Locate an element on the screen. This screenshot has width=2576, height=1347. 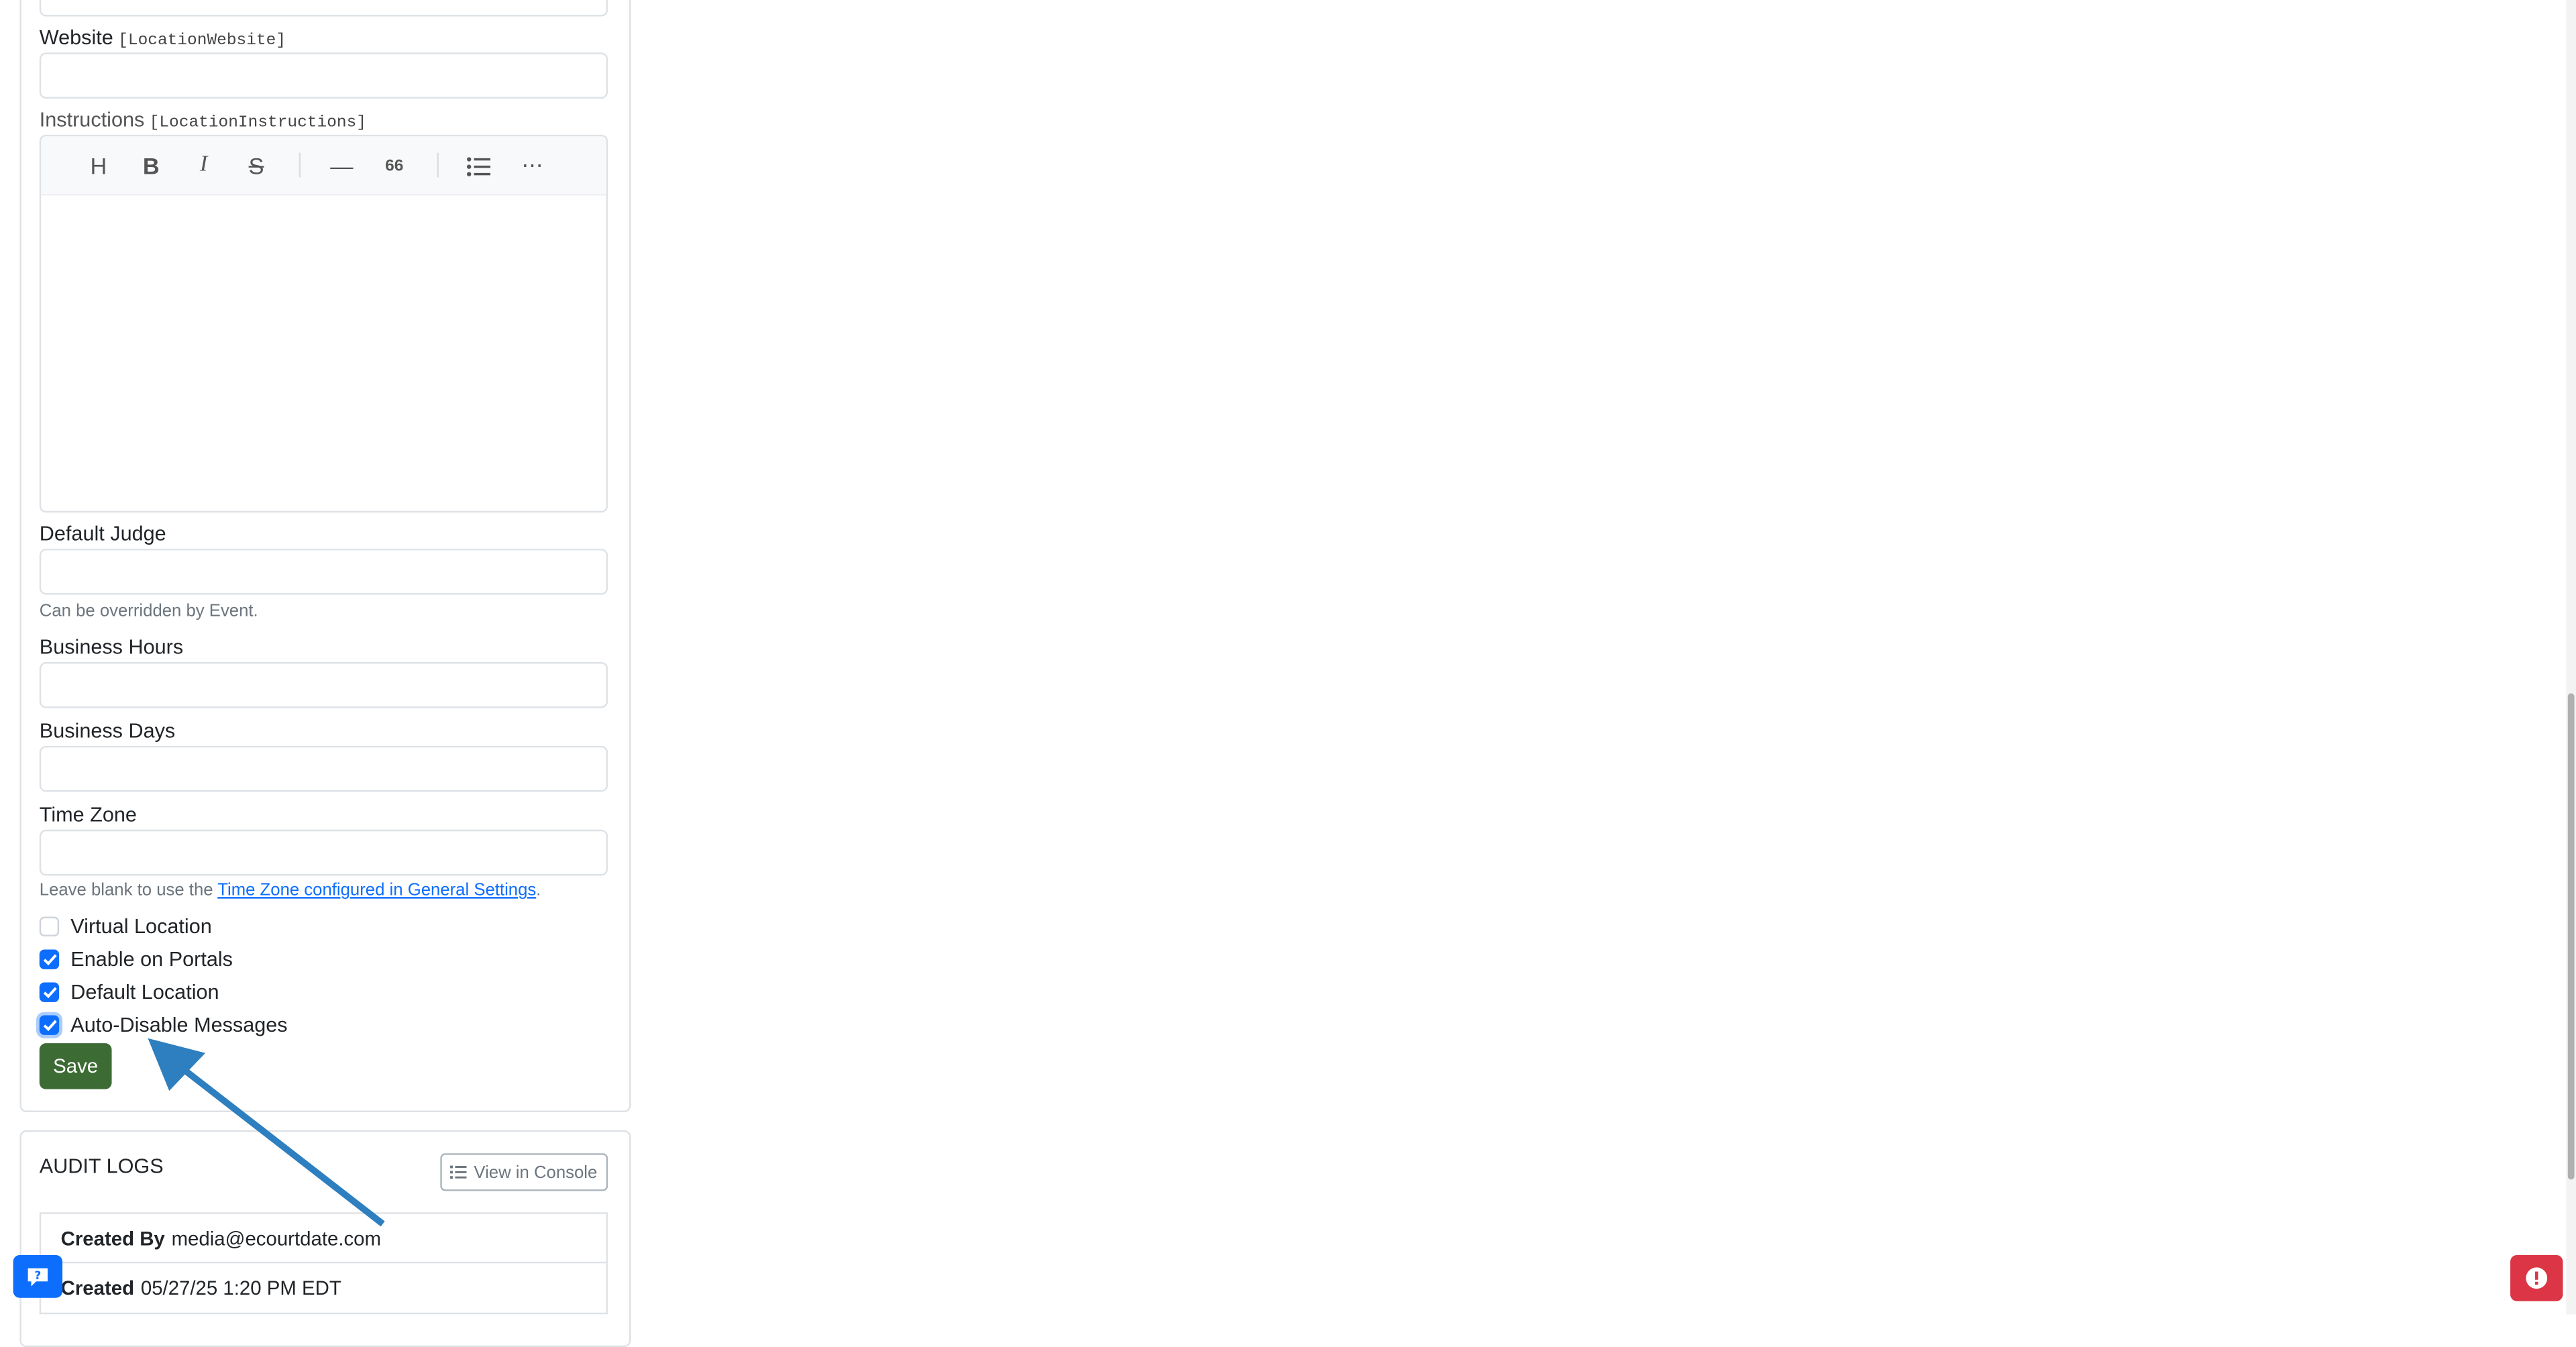
chat-help-icon: ? is located at coordinates (38, 1276).